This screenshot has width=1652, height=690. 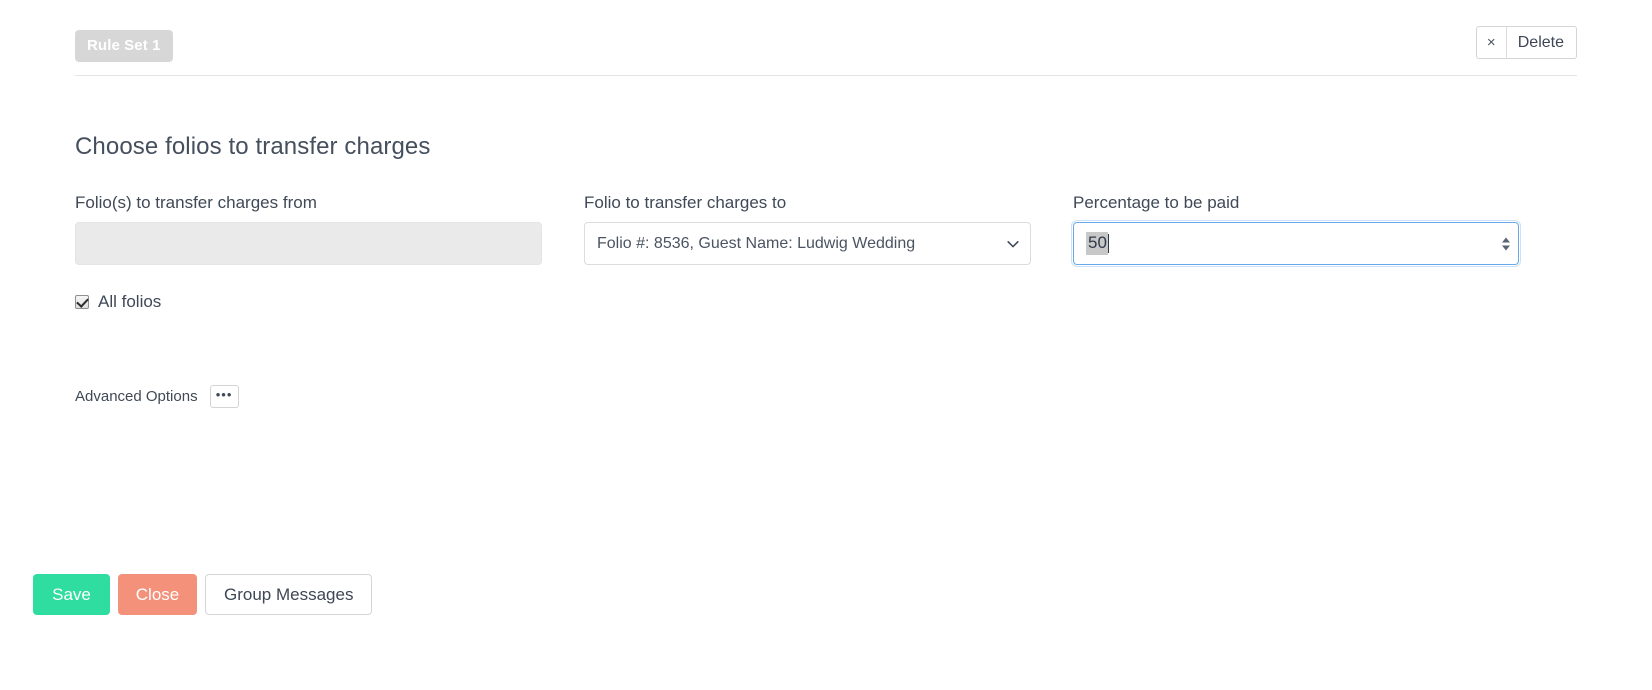 What do you see at coordinates (1108, 243) in the screenshot?
I see `text-caret` at bounding box center [1108, 243].